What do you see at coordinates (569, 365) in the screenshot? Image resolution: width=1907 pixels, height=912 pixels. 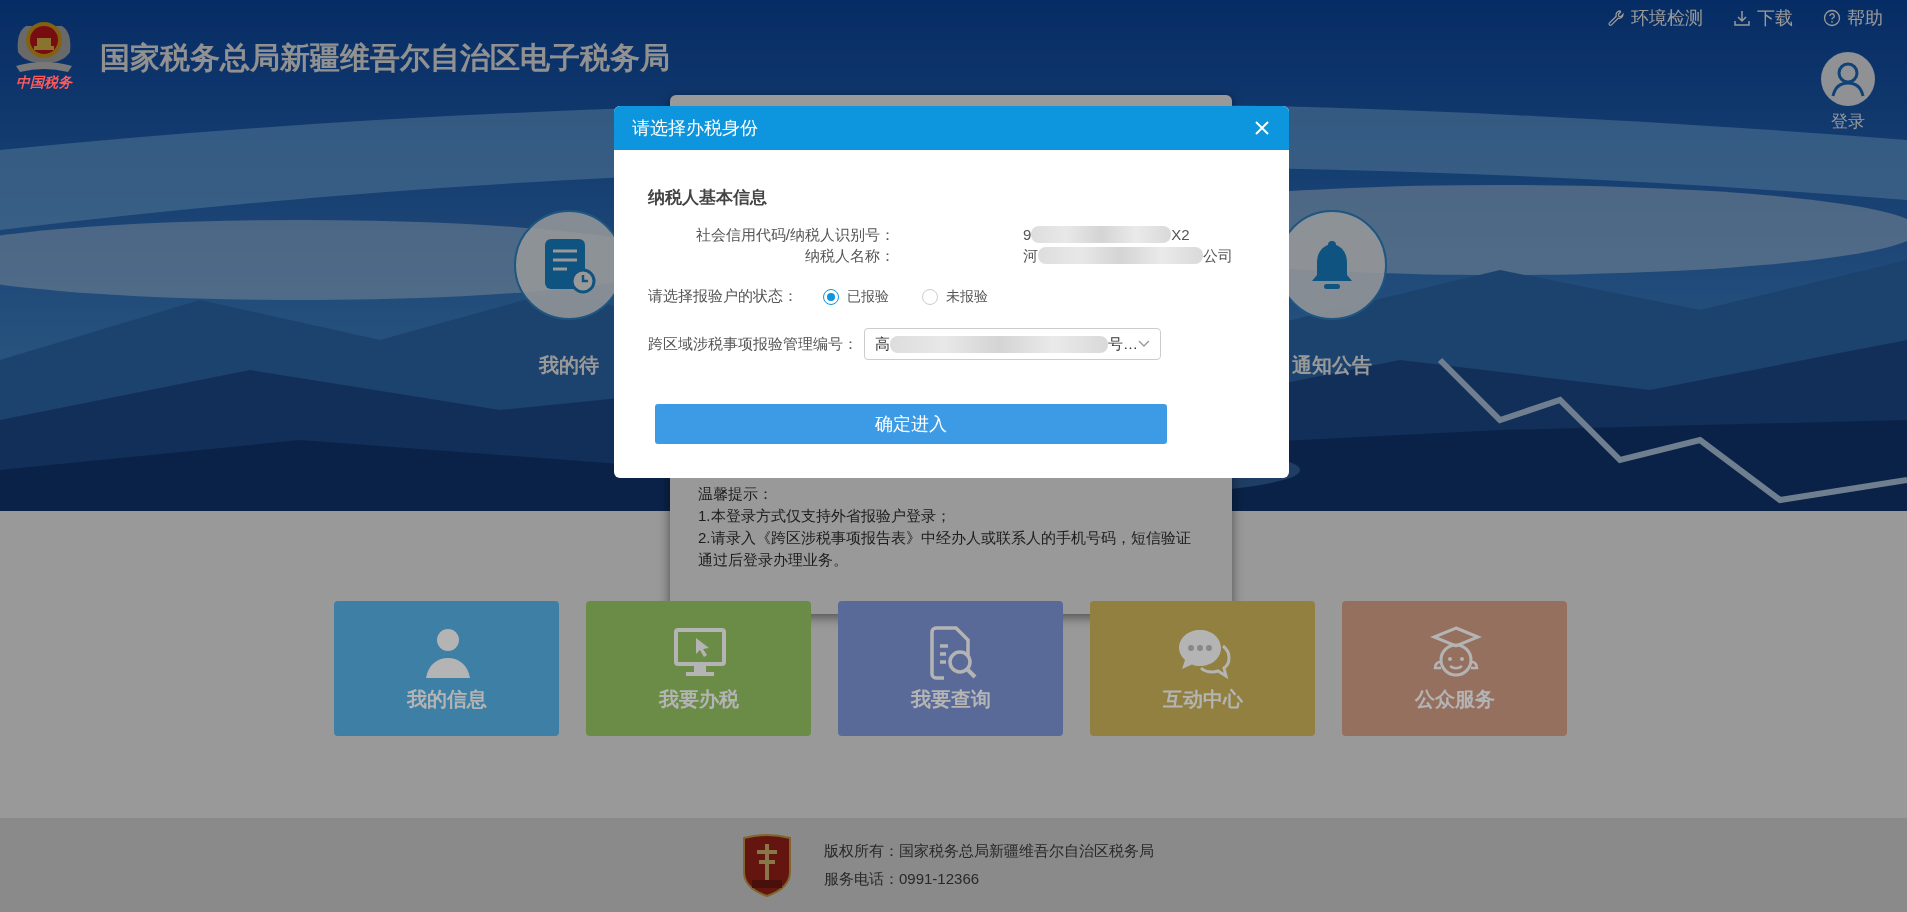 I see `entry-label: 我的待` at bounding box center [569, 365].